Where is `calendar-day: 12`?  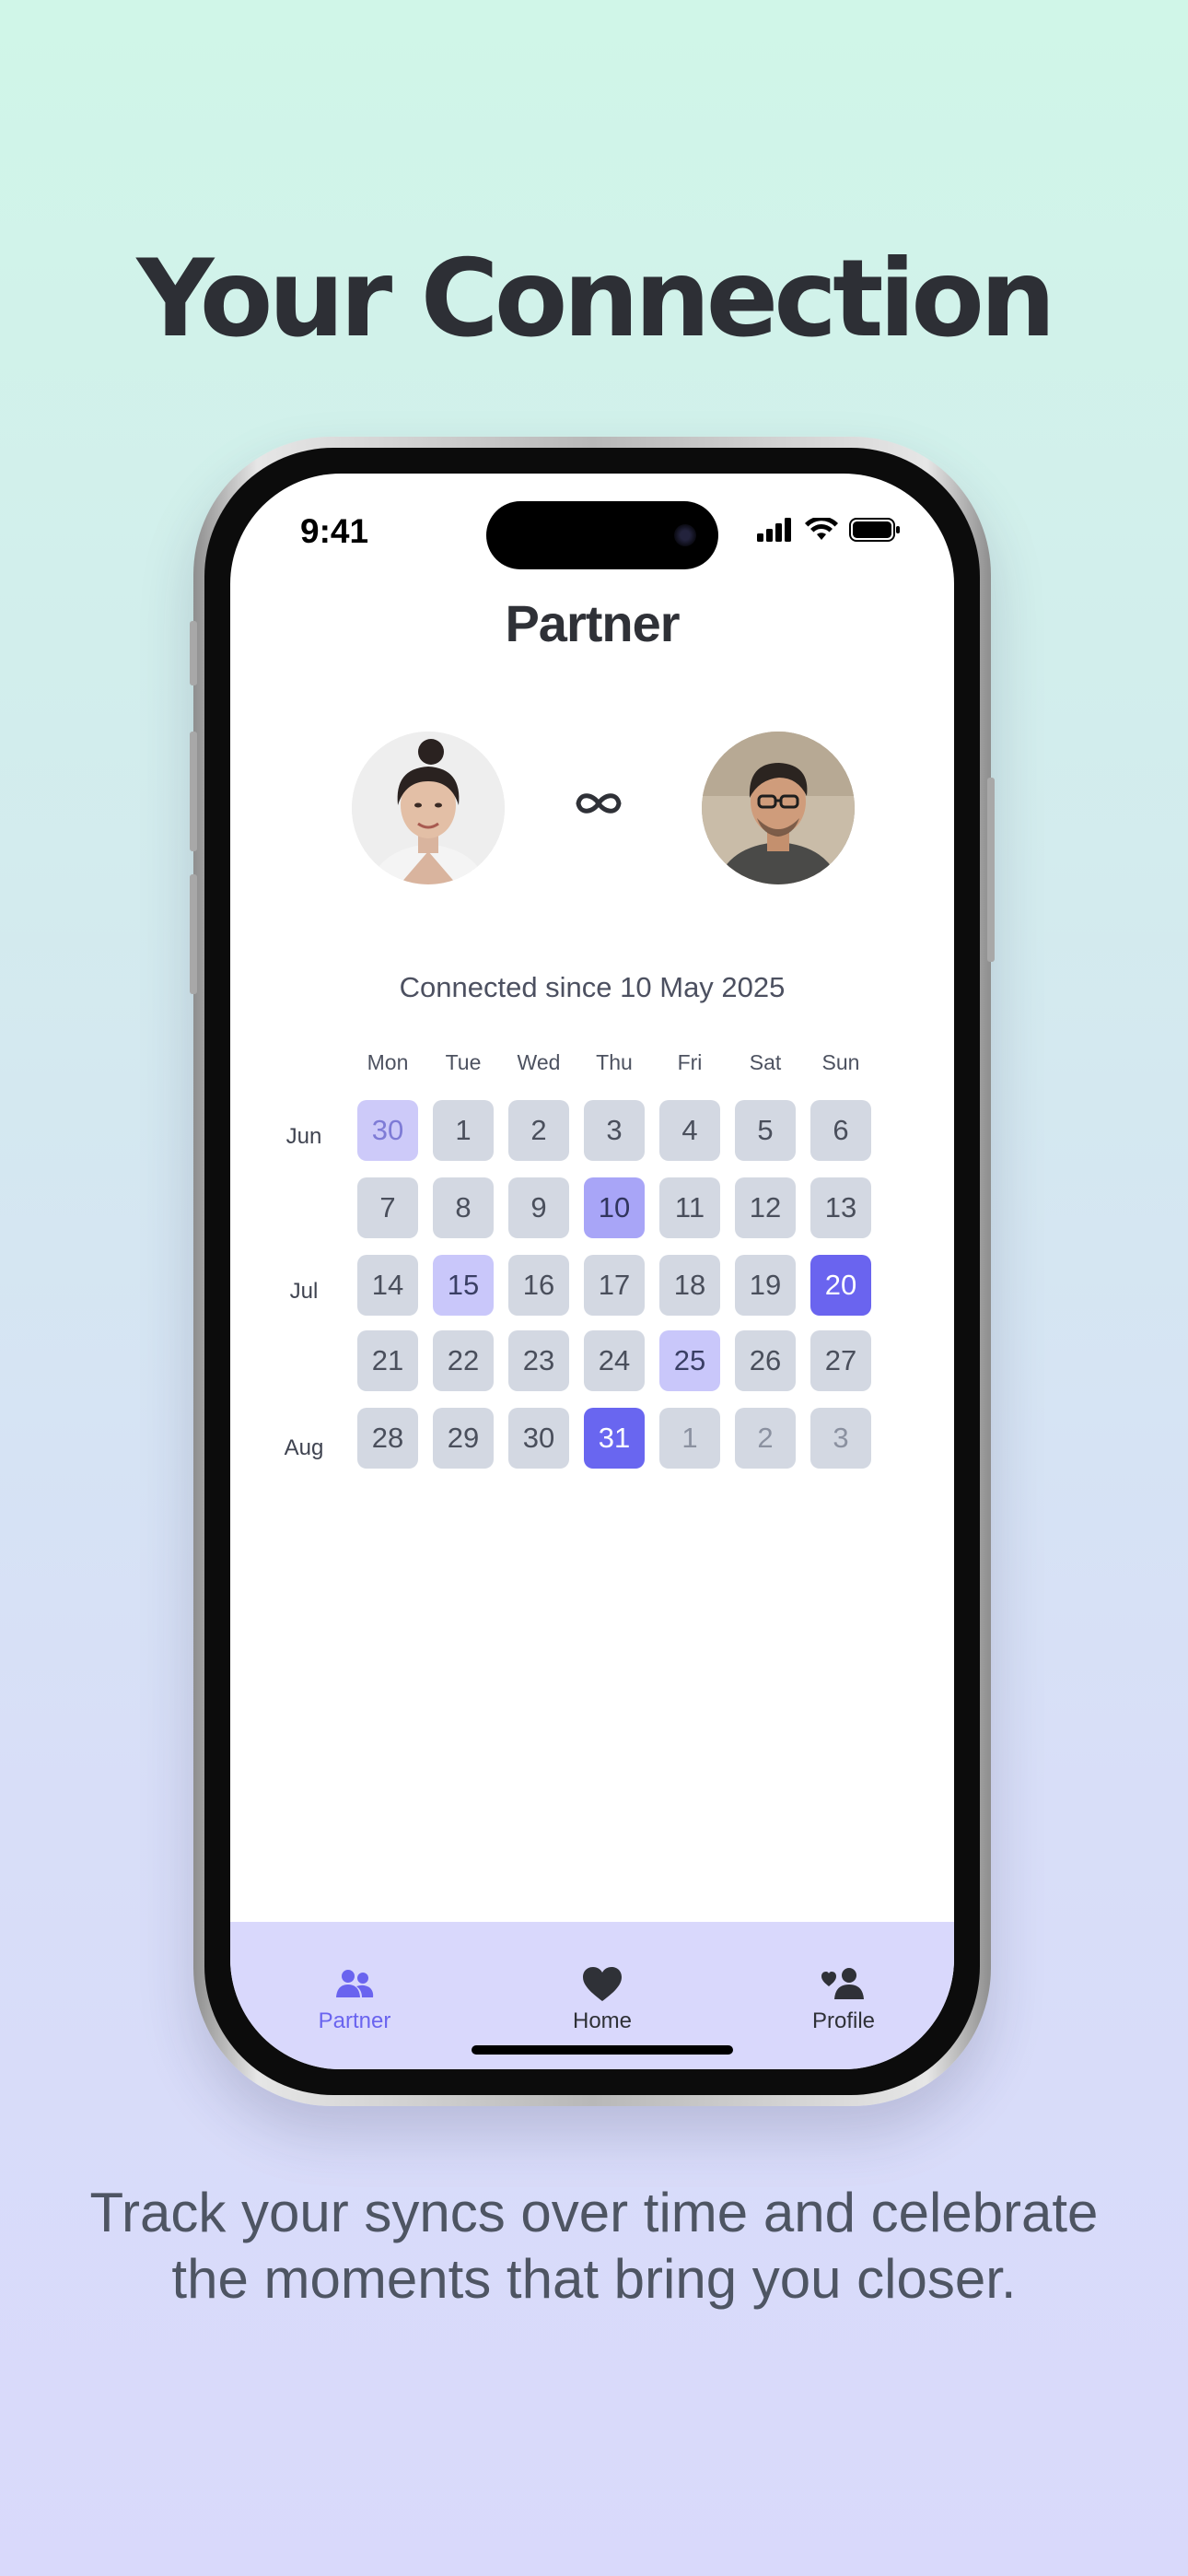 calendar-day: 12 is located at coordinates (765, 1207).